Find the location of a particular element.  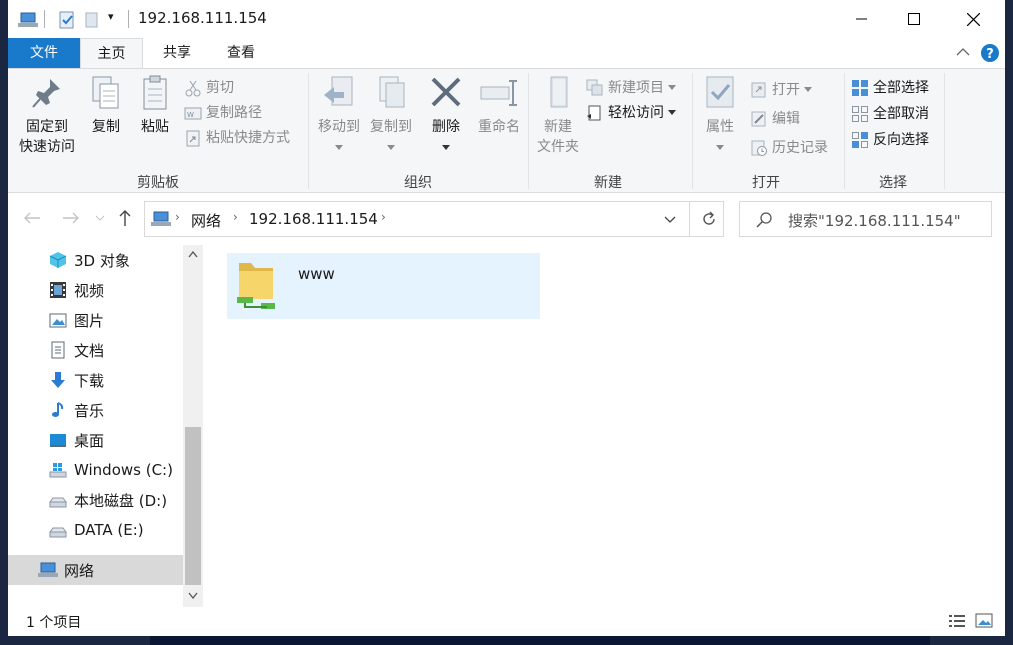

properties-qat-icon is located at coordinates (67, 20).